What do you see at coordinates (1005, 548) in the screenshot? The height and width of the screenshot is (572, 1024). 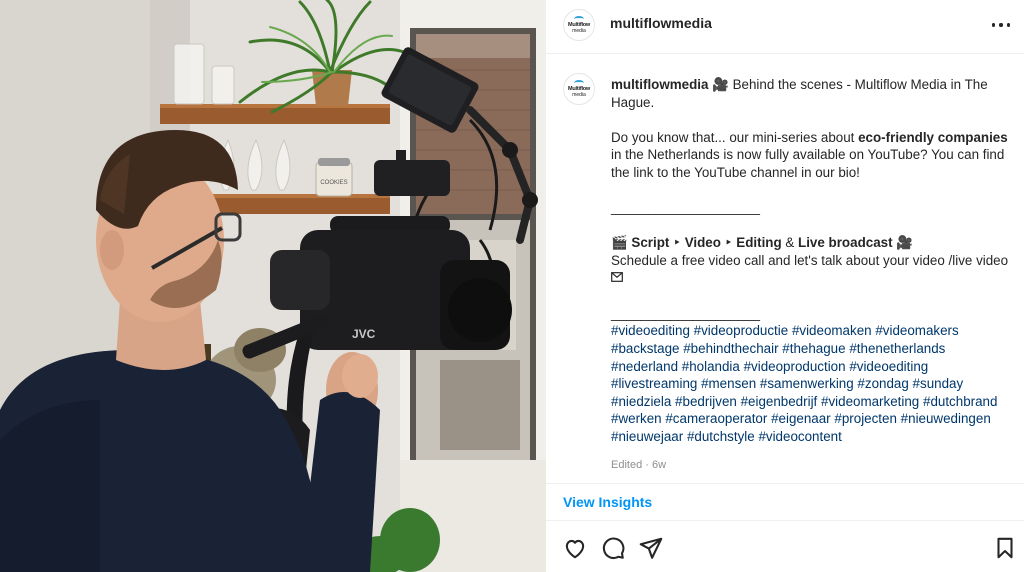 I see `bookmark-icon` at bounding box center [1005, 548].